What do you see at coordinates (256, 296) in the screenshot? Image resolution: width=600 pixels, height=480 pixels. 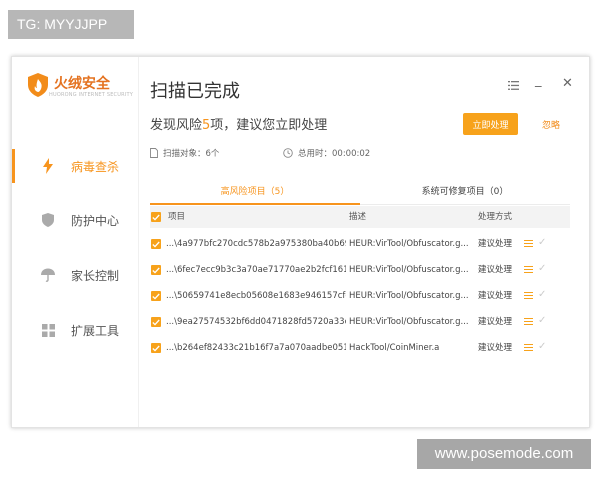 I see `row-item-path: ...\50659741e8ecb05608e1683e946157cfc` at bounding box center [256, 296].